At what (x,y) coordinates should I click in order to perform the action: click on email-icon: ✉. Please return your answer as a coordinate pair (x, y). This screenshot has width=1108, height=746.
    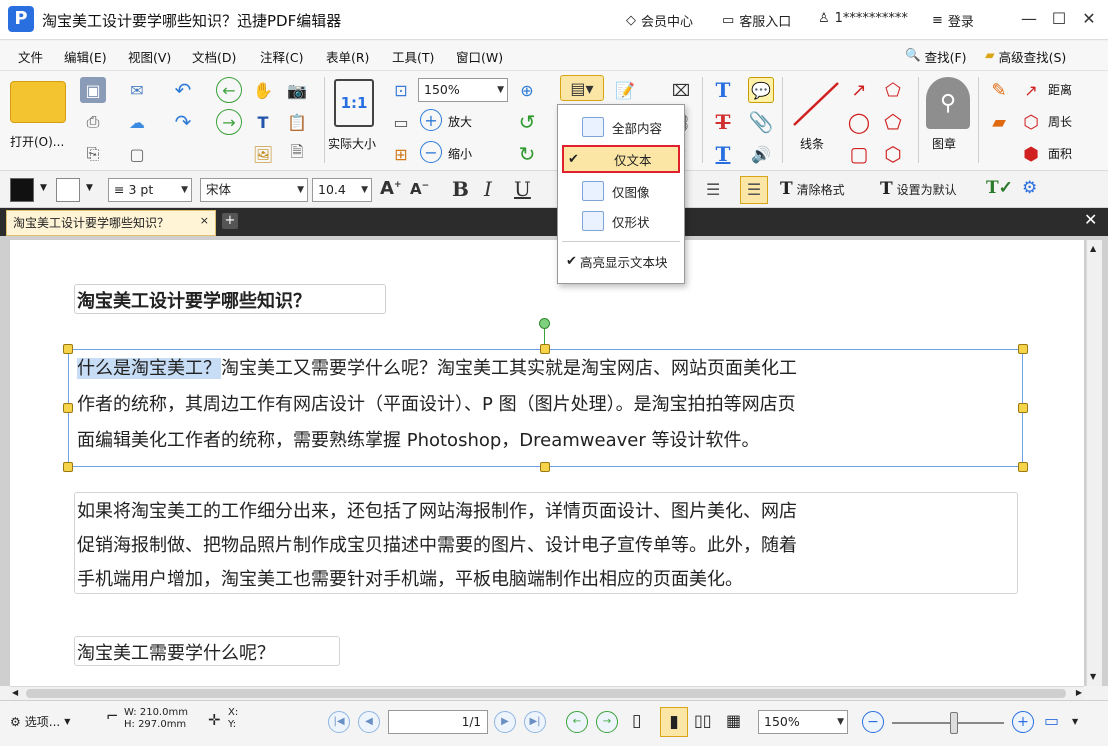
    Looking at the image, I should click on (137, 90).